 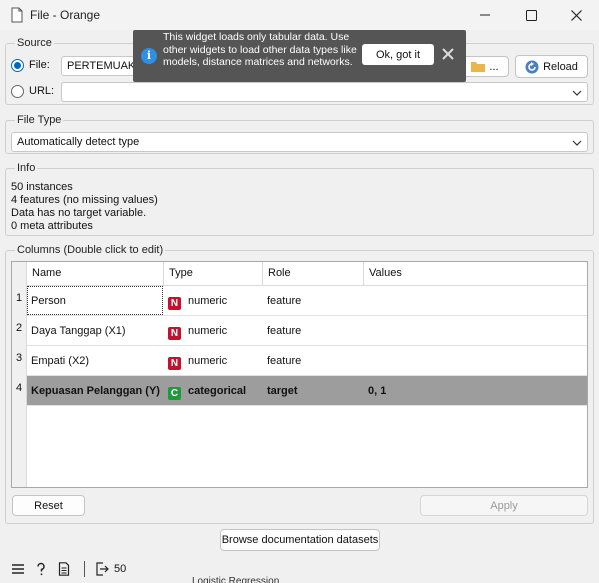 What do you see at coordinates (64, 569) in the screenshot?
I see `report-icon` at bounding box center [64, 569].